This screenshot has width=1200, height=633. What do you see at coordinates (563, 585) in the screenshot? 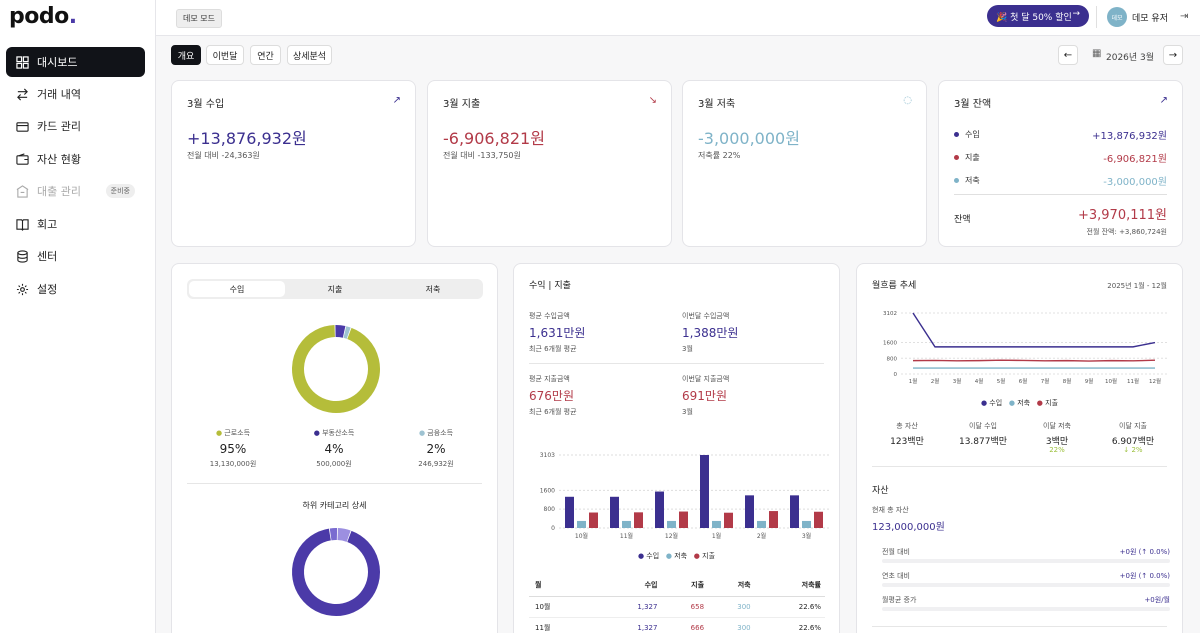
I see `column-header: 월` at bounding box center [563, 585].